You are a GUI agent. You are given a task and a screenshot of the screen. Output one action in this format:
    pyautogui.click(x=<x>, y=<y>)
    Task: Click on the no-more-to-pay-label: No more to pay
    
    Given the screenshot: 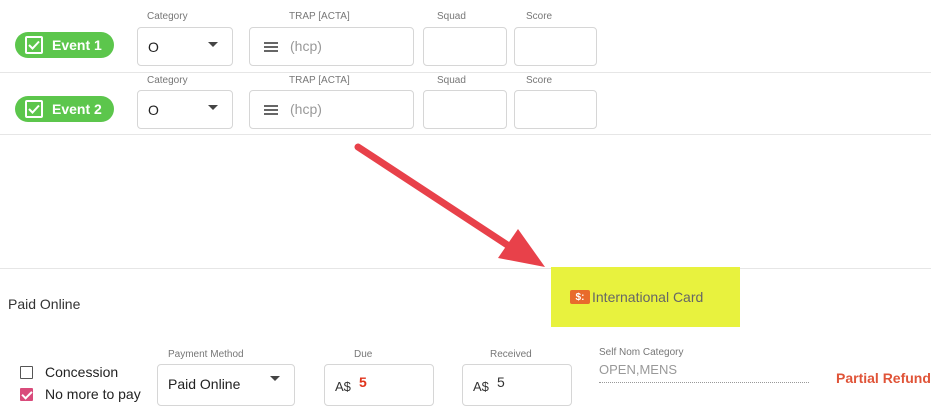 What is the action you would take?
    pyautogui.click(x=93, y=394)
    